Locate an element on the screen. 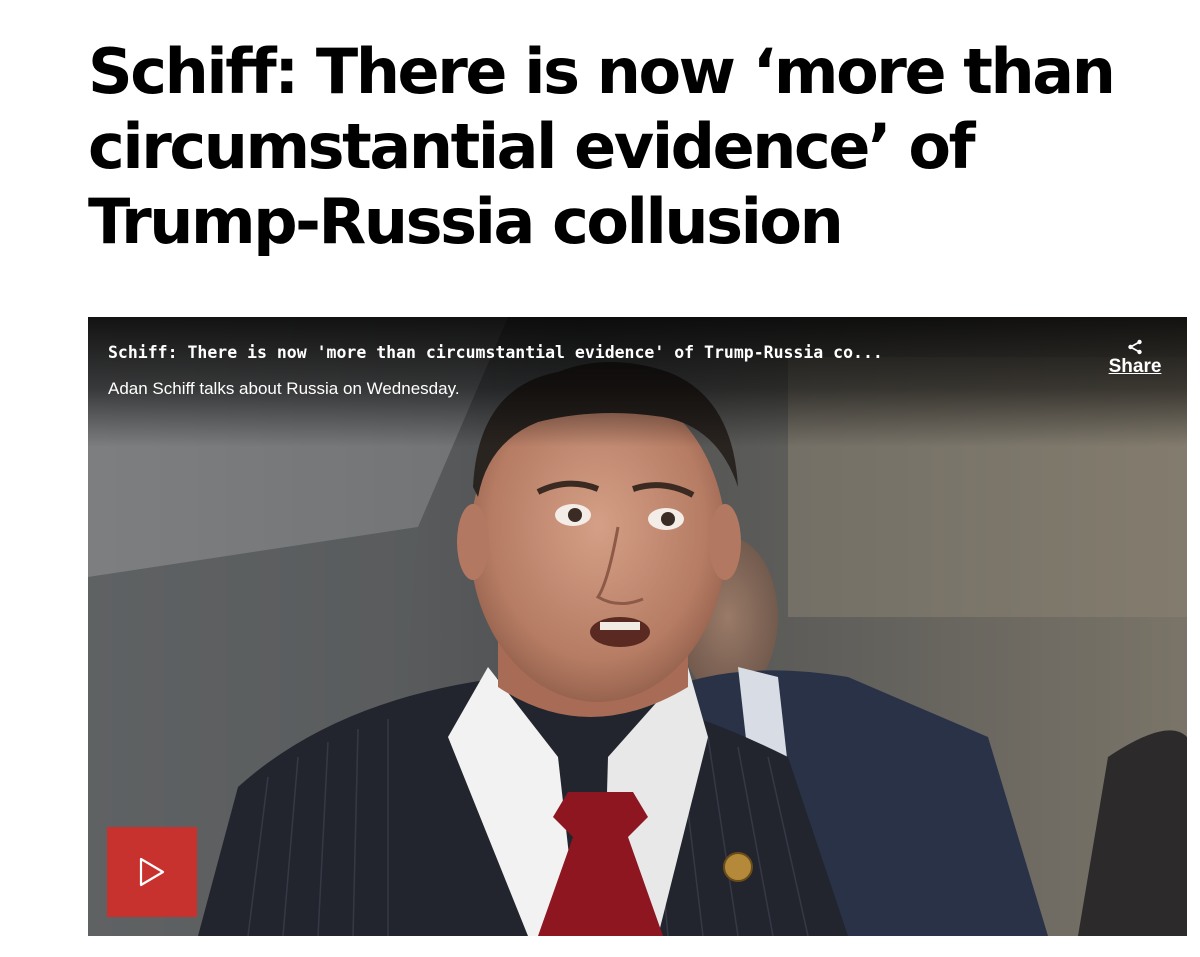 The width and height of the screenshot is (1200, 957). play-icon is located at coordinates (152, 872).